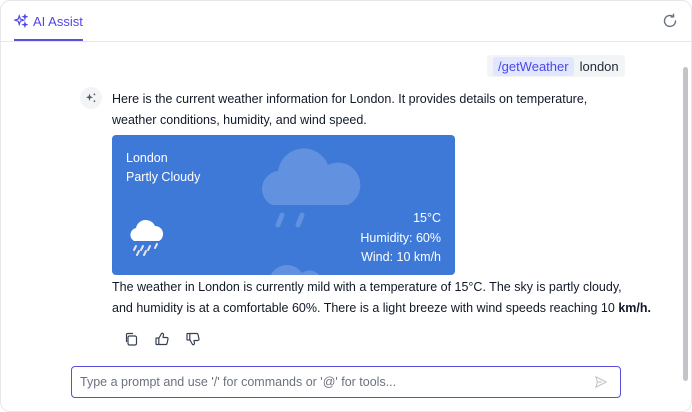 Image resolution: width=692 pixels, height=412 pixels. Describe the element at coordinates (533, 66) in the screenshot. I see `command-chip: /getWeather` at that location.